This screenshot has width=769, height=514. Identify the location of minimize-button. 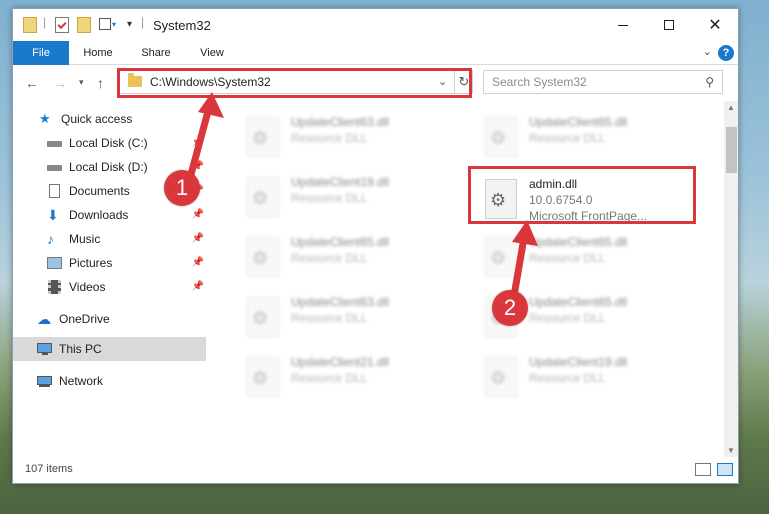
(623, 25).